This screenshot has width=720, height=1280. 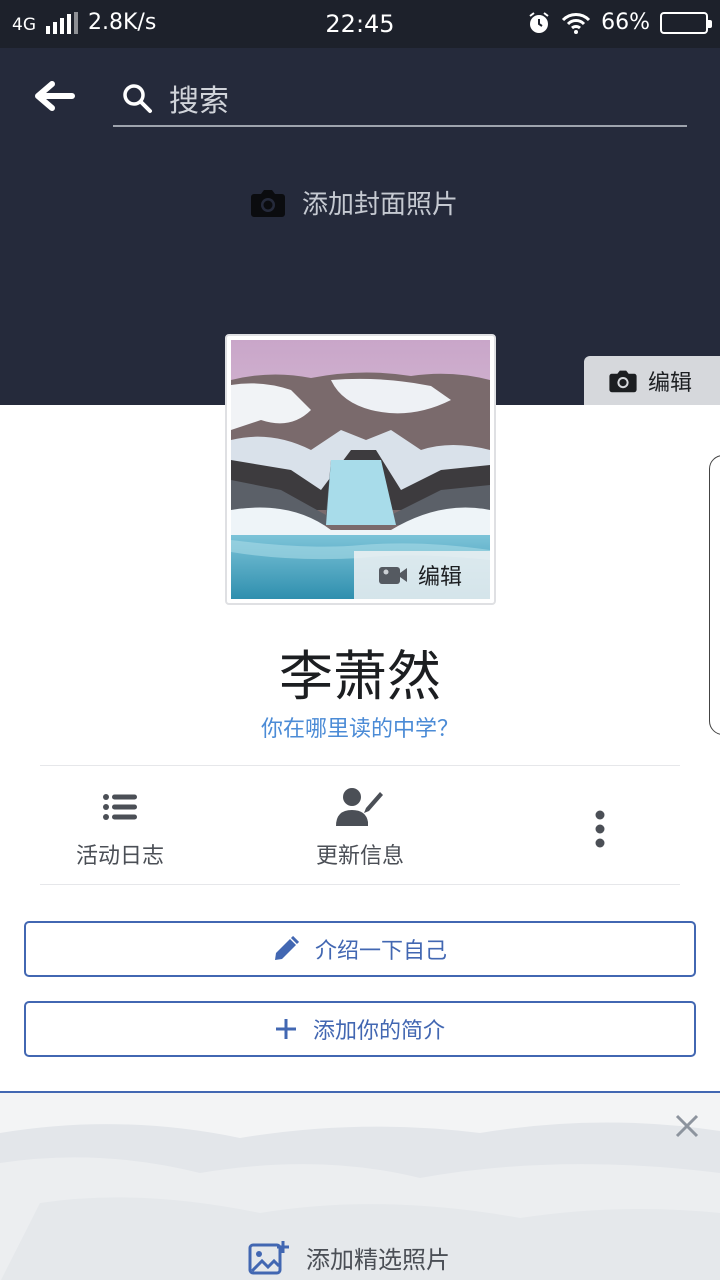 What do you see at coordinates (120, 807) in the screenshot?
I see `list-icon` at bounding box center [120, 807].